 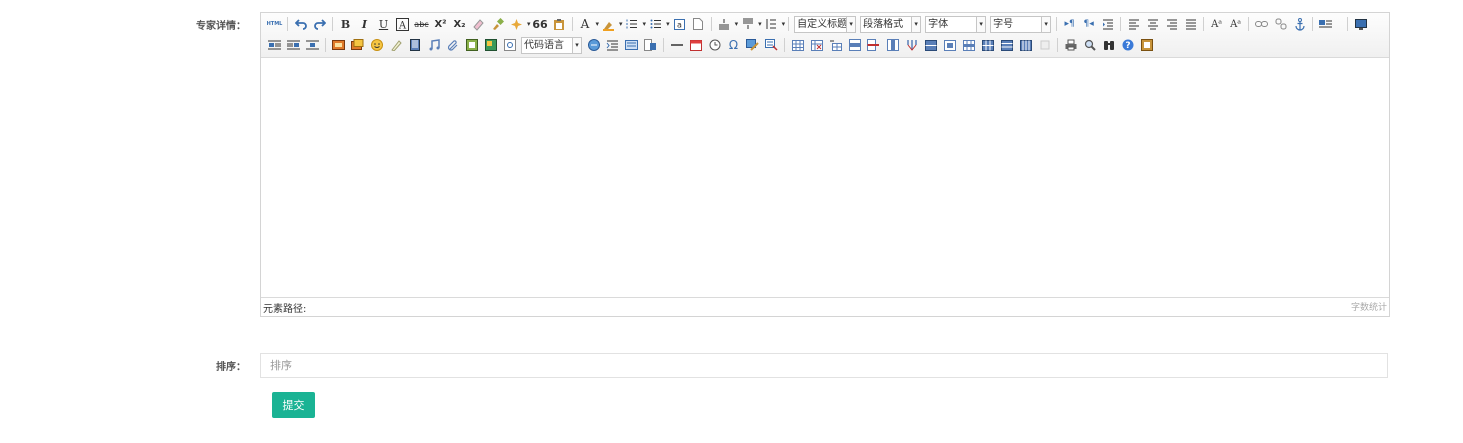 I want to click on undo-icon, so click(x=300, y=24).